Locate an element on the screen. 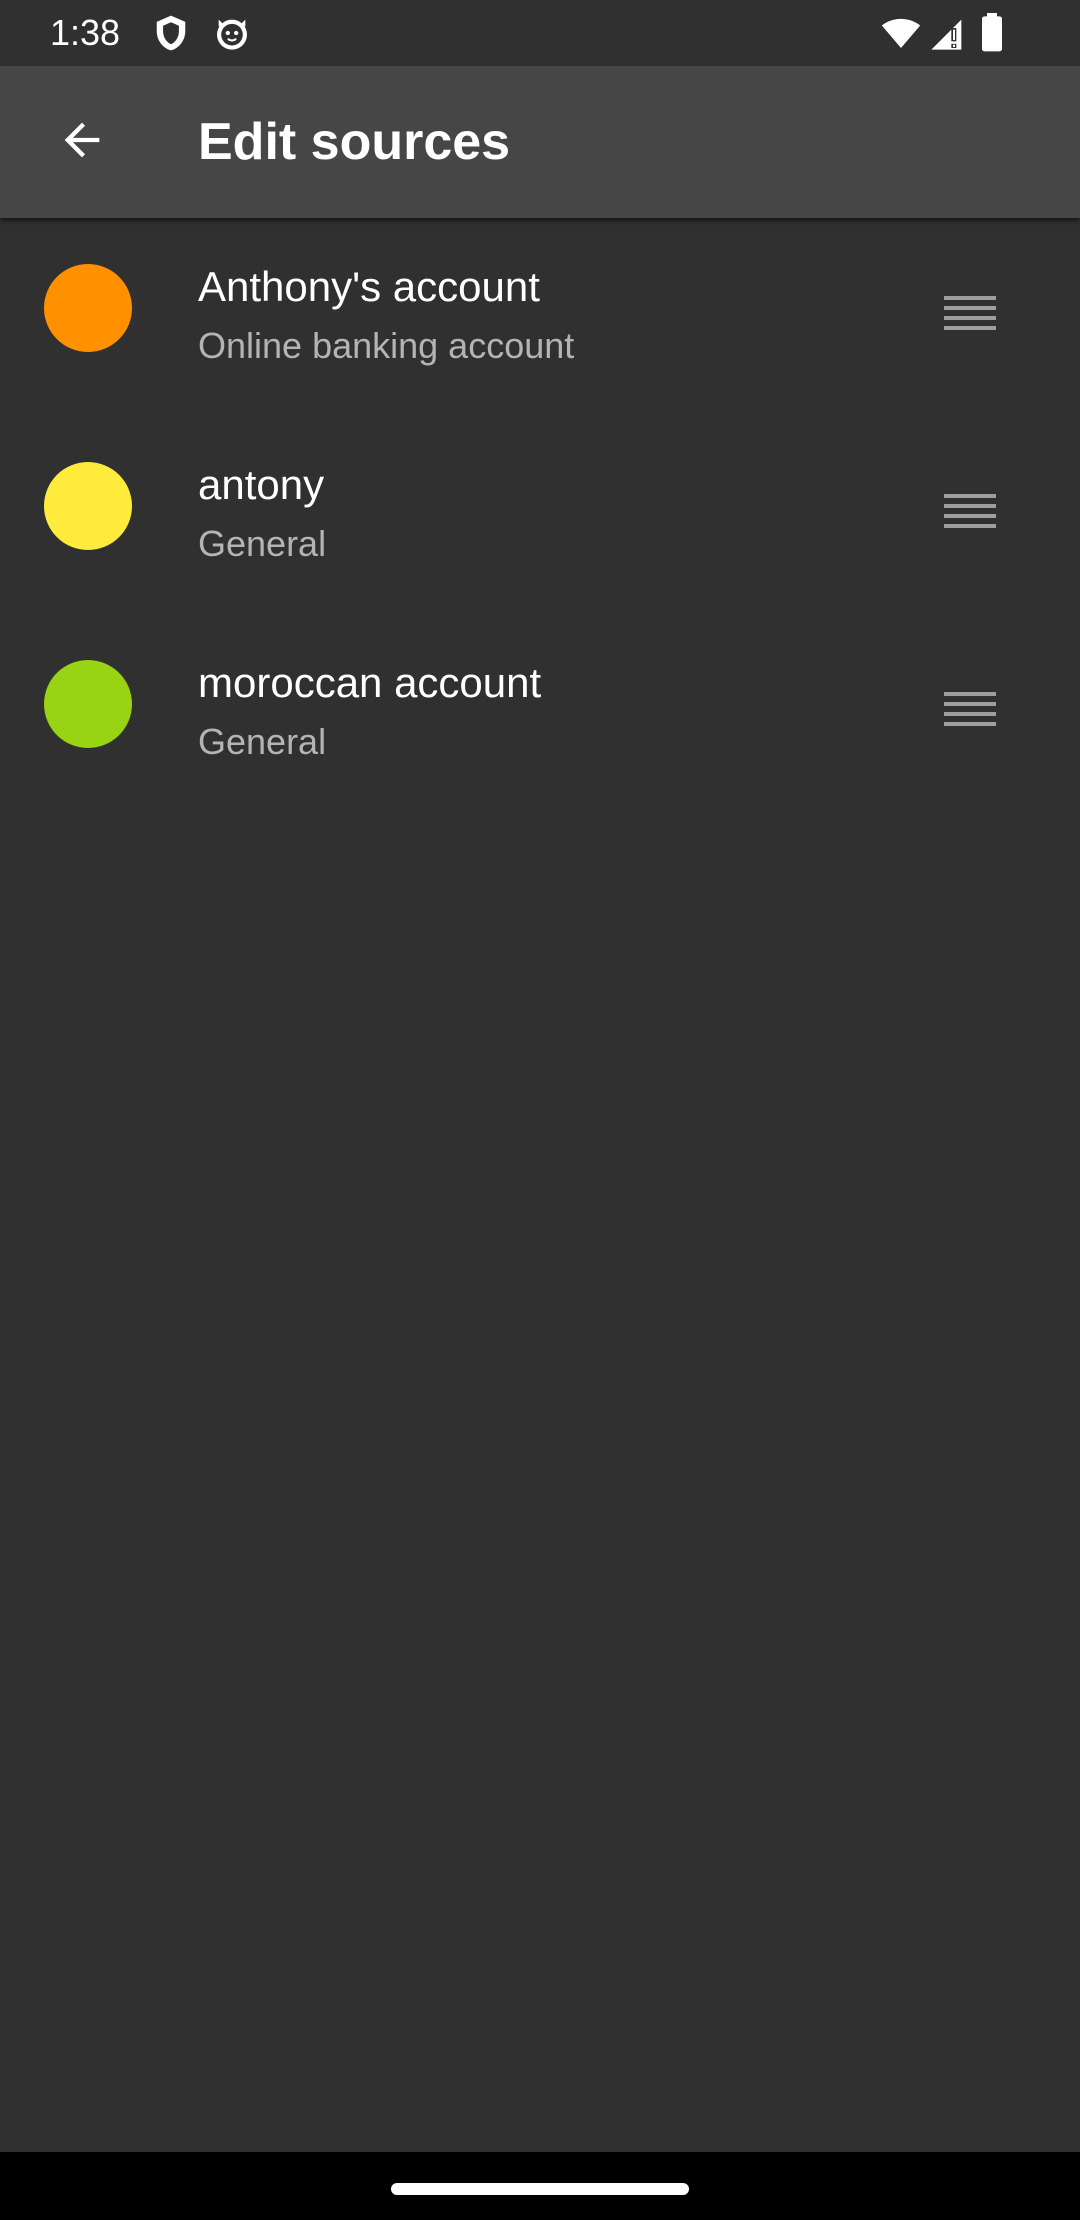 This screenshot has height=2220, width=1080. source-name: Anthony's account is located at coordinates (369, 286).